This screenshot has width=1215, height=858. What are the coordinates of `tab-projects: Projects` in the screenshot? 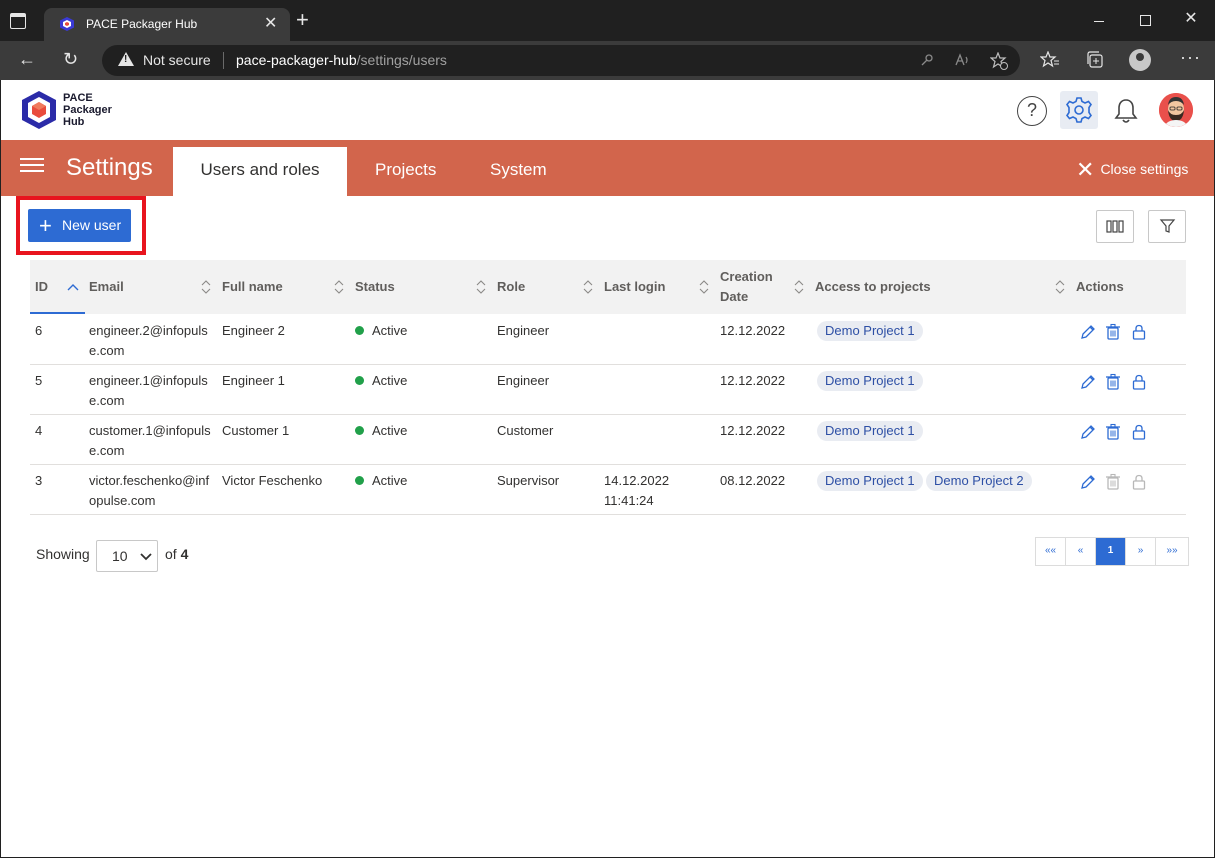 It's located at (405, 171).